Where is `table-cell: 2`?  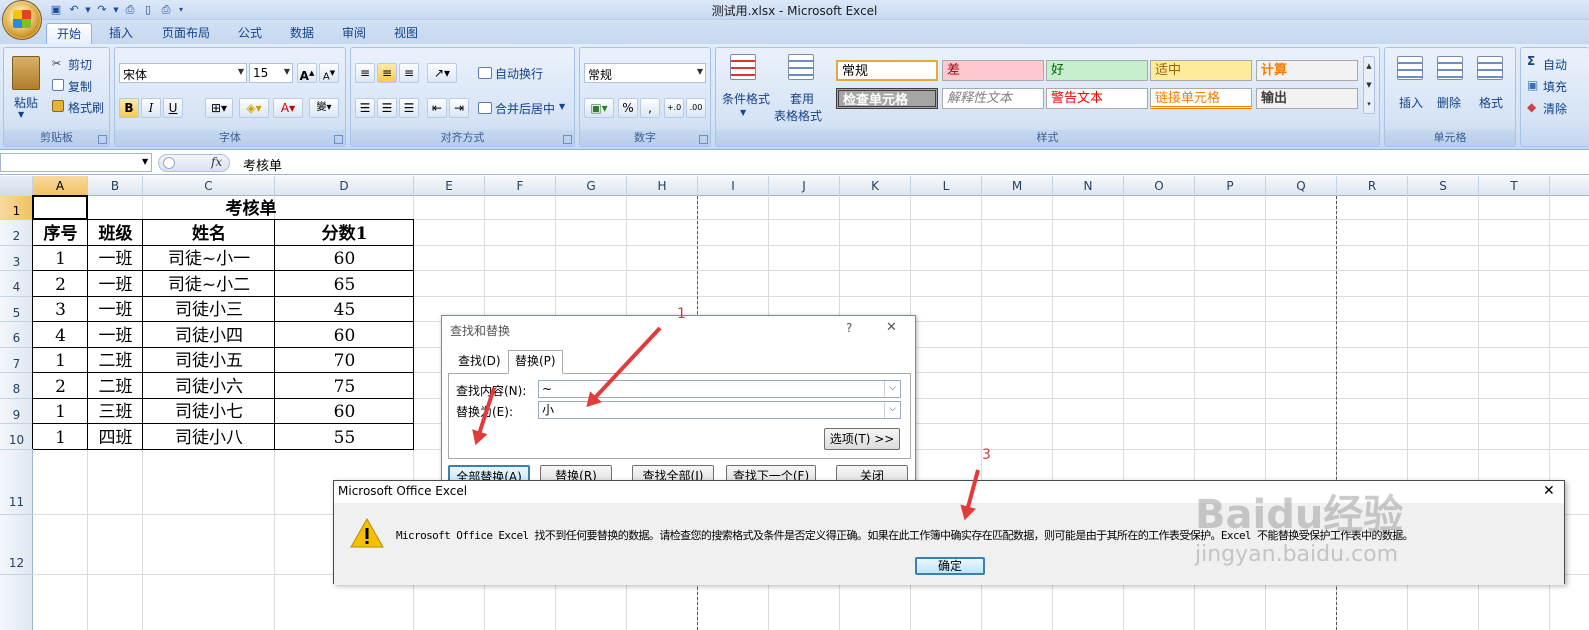
table-cell: 2 is located at coordinates (60, 387).